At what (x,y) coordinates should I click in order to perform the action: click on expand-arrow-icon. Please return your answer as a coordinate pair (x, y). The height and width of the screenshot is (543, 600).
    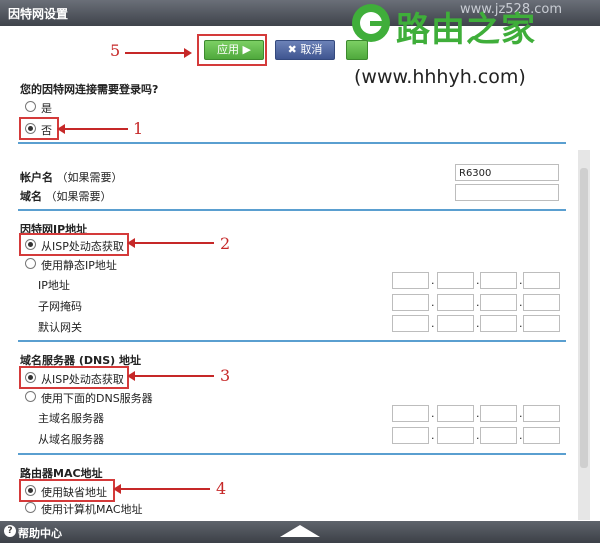
    Looking at the image, I should click on (300, 531).